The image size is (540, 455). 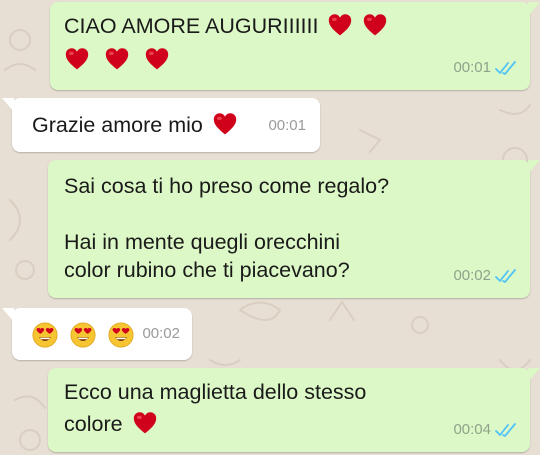 I want to click on message-bubble-incoming: 00:02, so click(x=97, y=334).